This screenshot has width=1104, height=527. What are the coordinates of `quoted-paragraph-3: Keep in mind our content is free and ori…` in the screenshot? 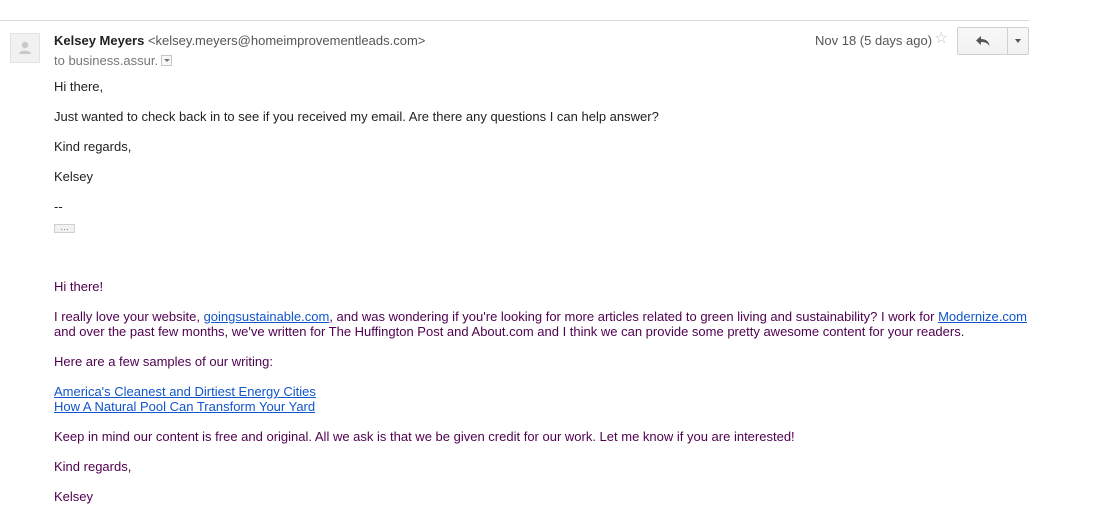 It's located at (424, 436).